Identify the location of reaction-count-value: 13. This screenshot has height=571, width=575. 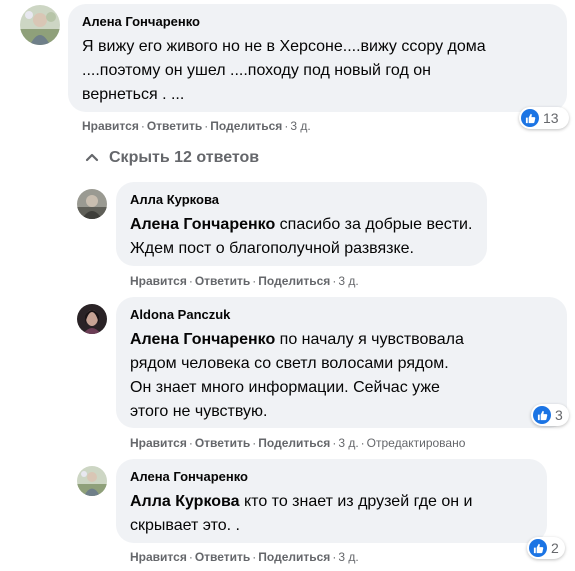
(551, 118).